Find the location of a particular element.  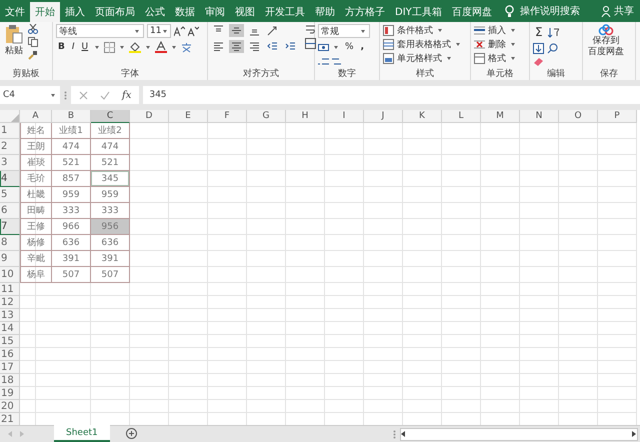

search-label: 操作说明搜索 is located at coordinates (550, 11).